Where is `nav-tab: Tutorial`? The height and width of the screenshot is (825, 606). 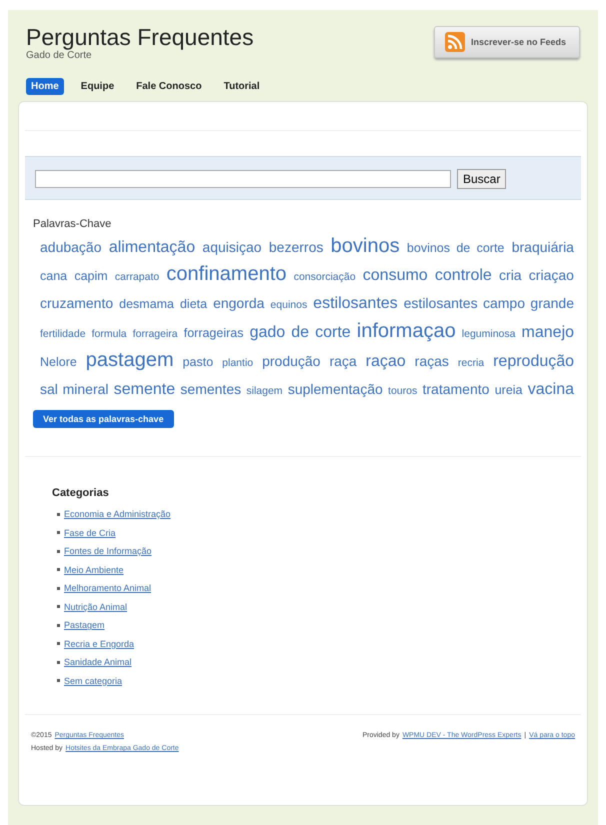 nav-tab: Tutorial is located at coordinates (241, 86).